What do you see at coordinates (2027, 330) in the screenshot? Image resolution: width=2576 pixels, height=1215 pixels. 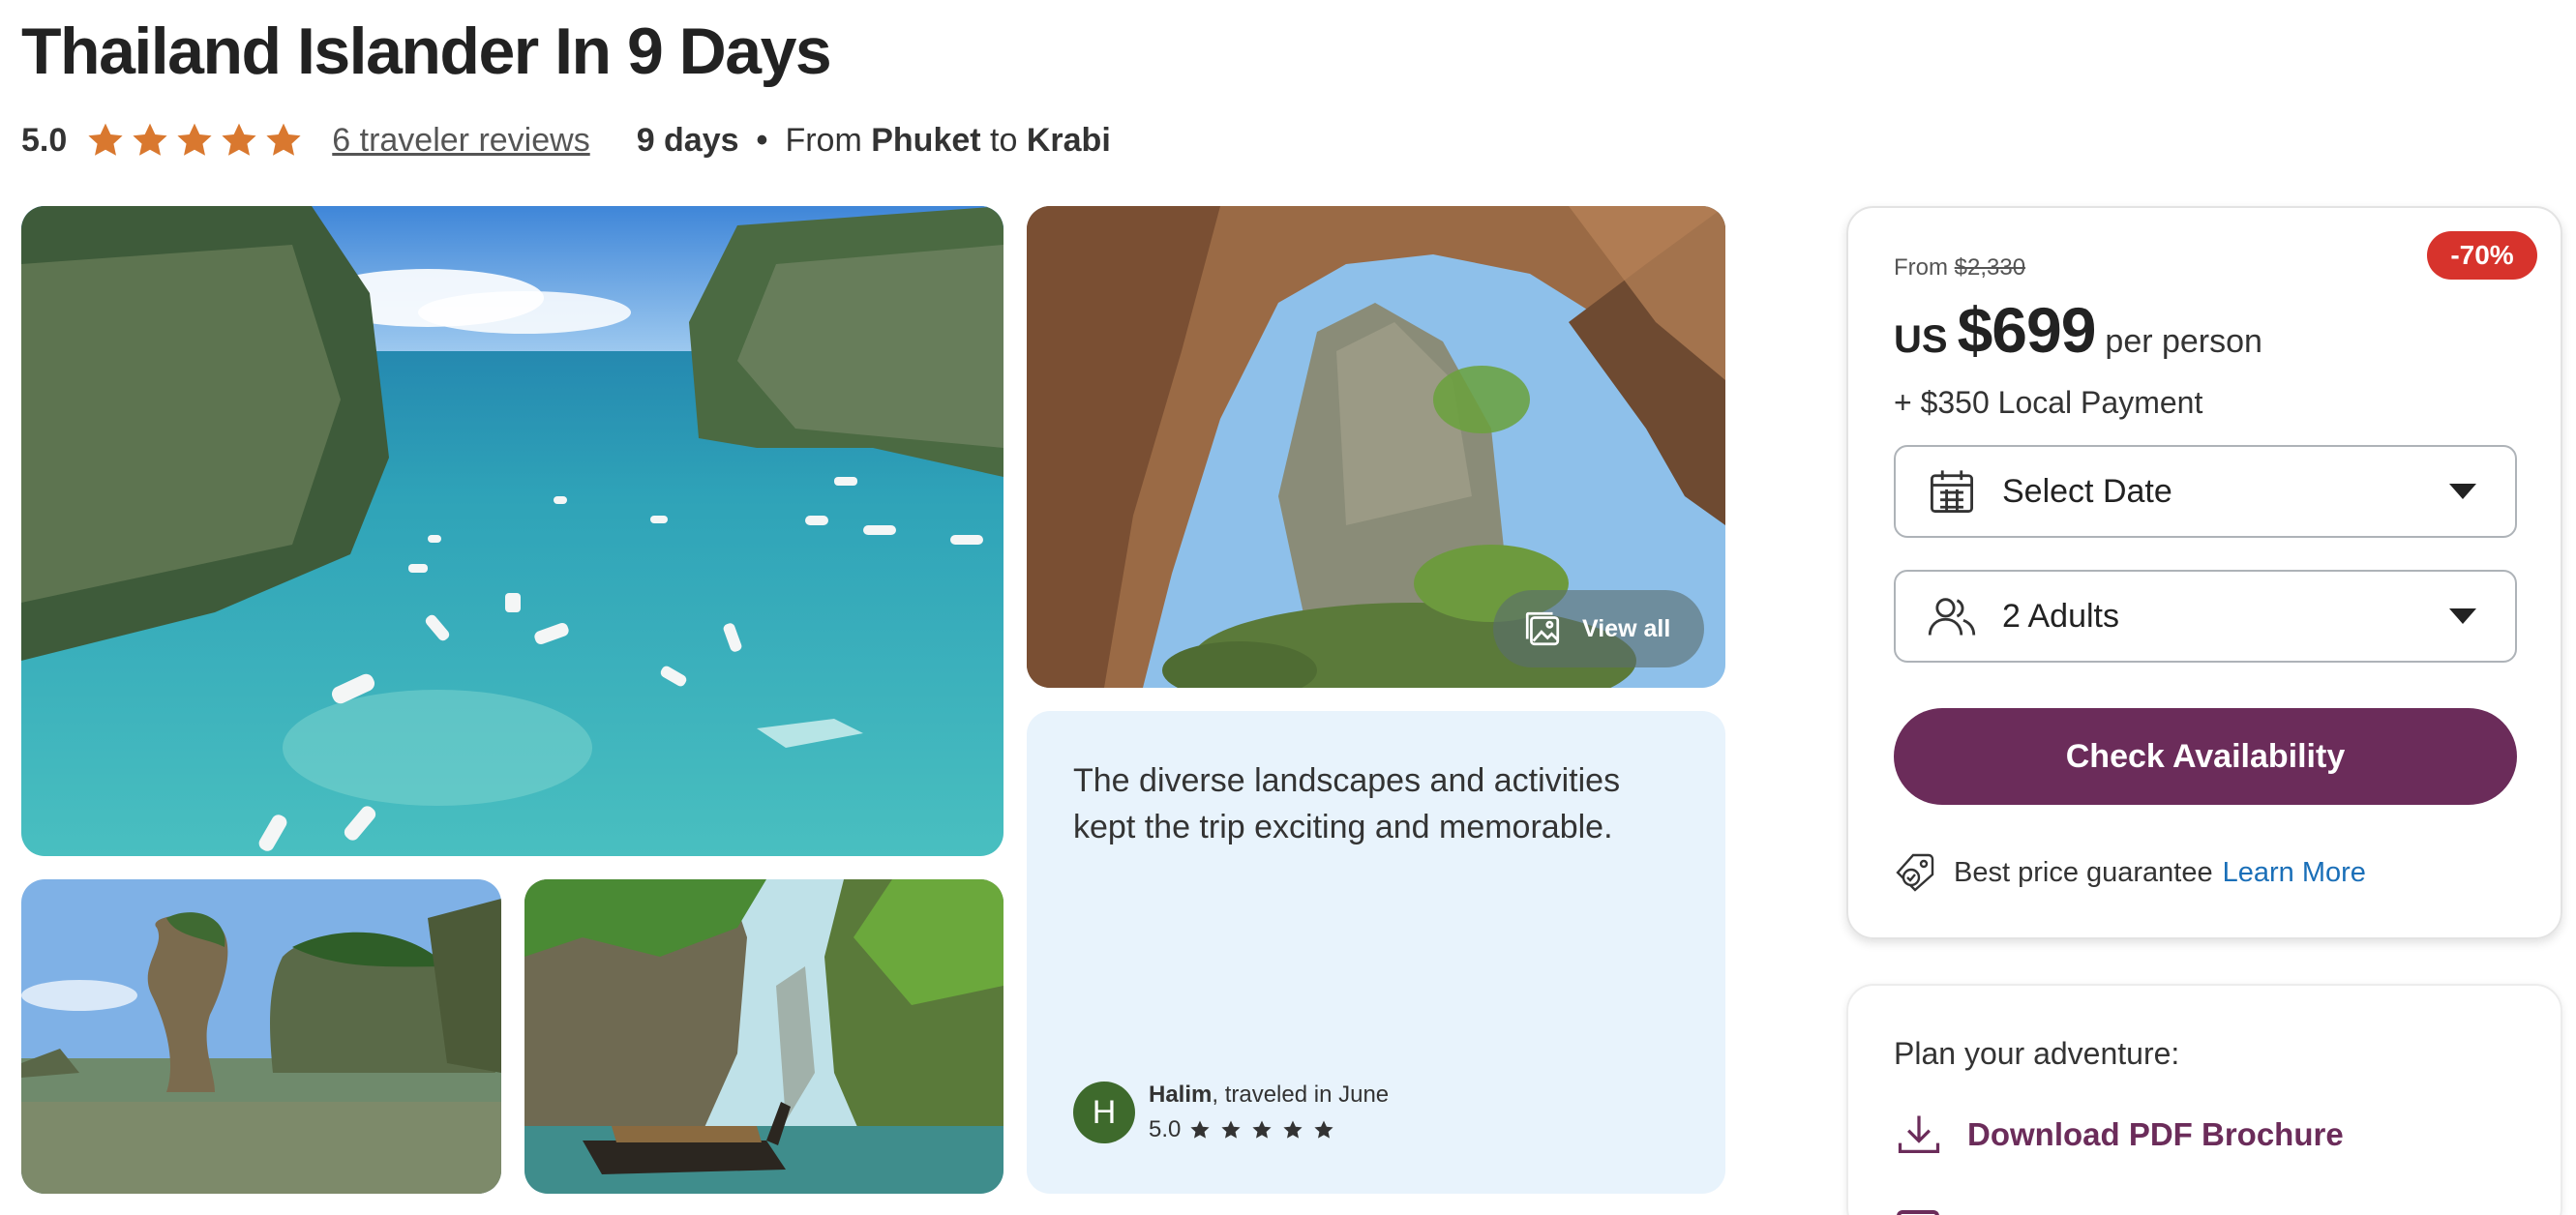 I see `price: $699` at bounding box center [2027, 330].